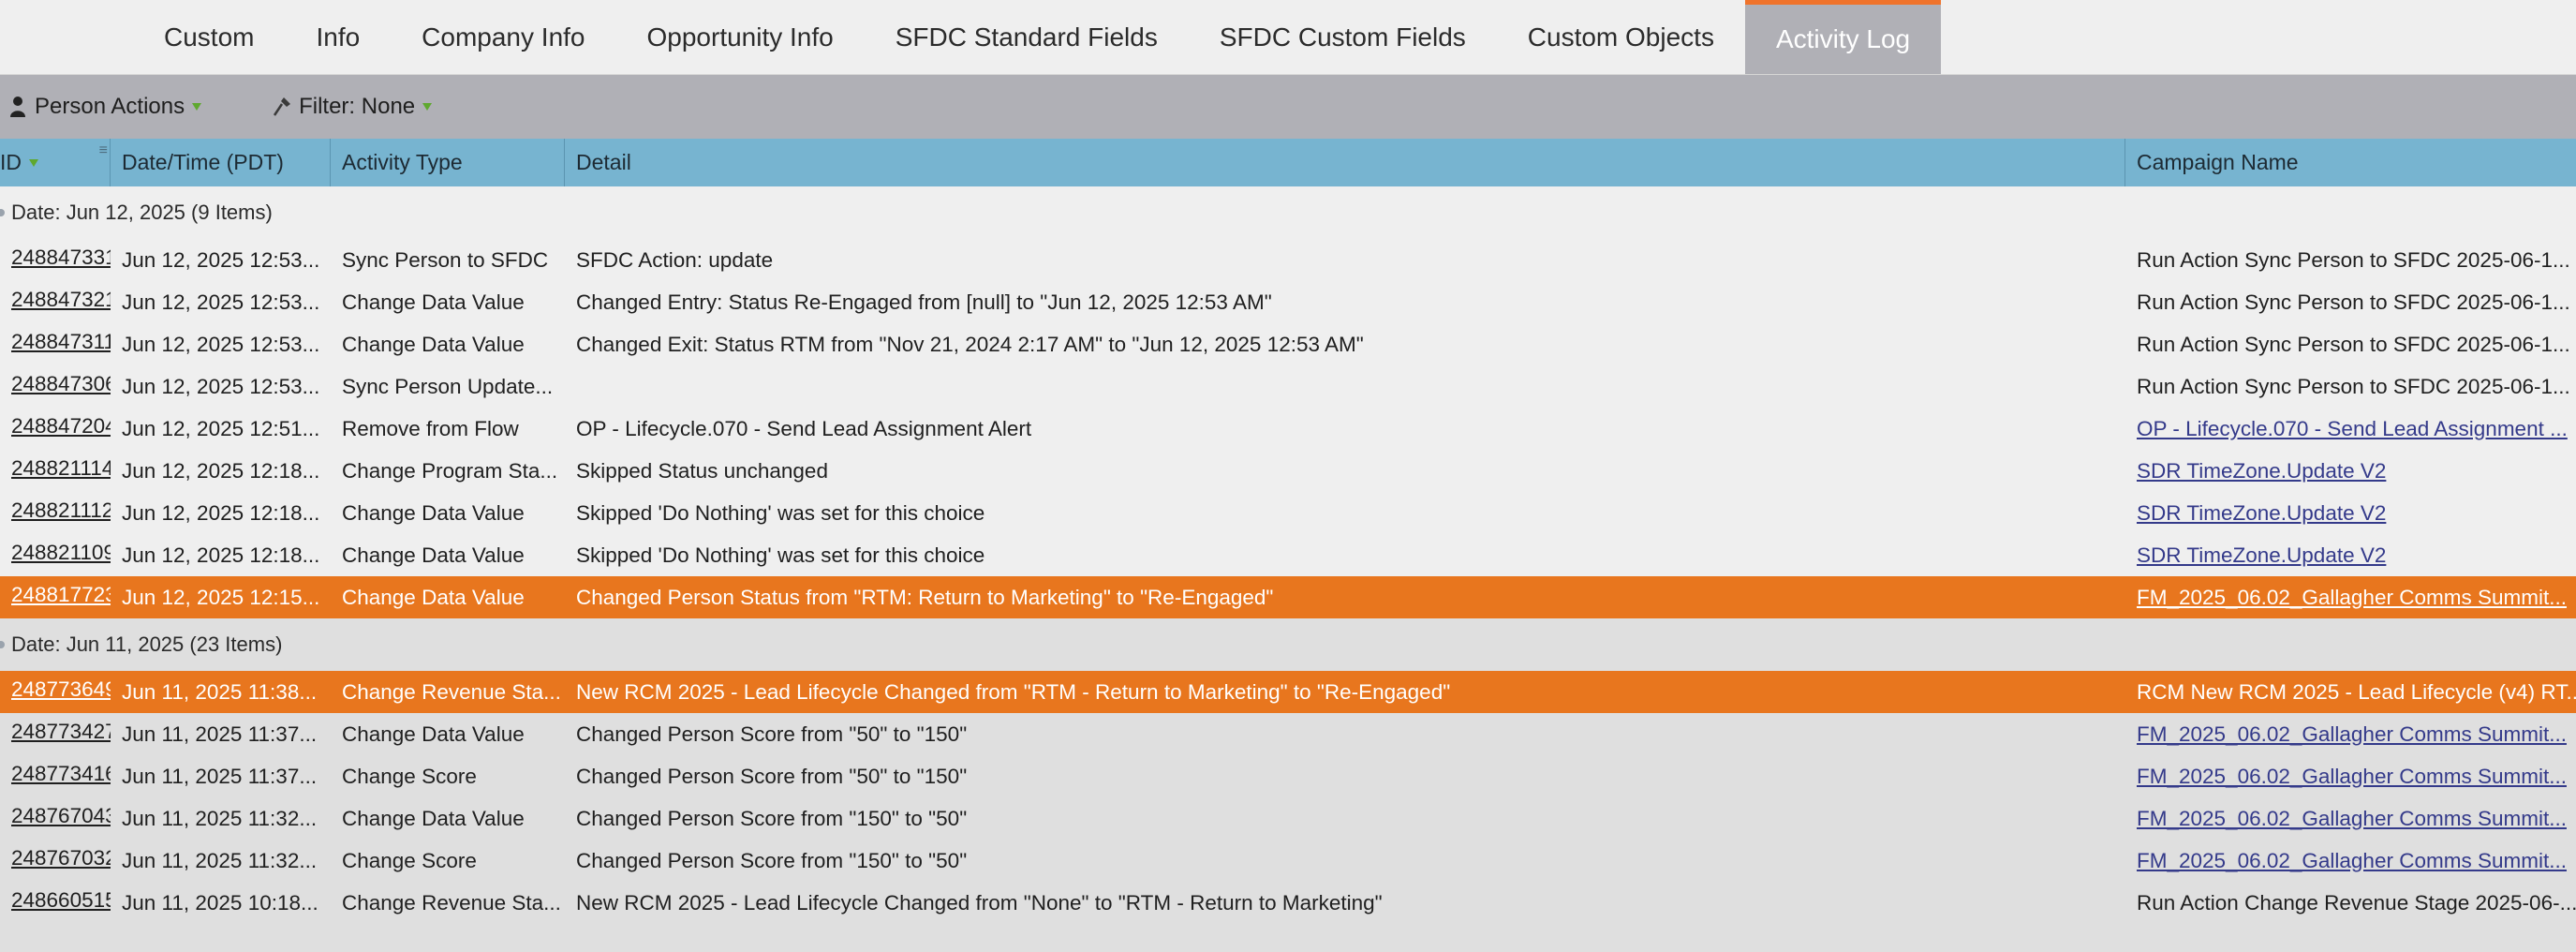  What do you see at coordinates (1027, 37) in the screenshot?
I see `tab-sfdc-standard-fields: SFDC Standard Fields` at bounding box center [1027, 37].